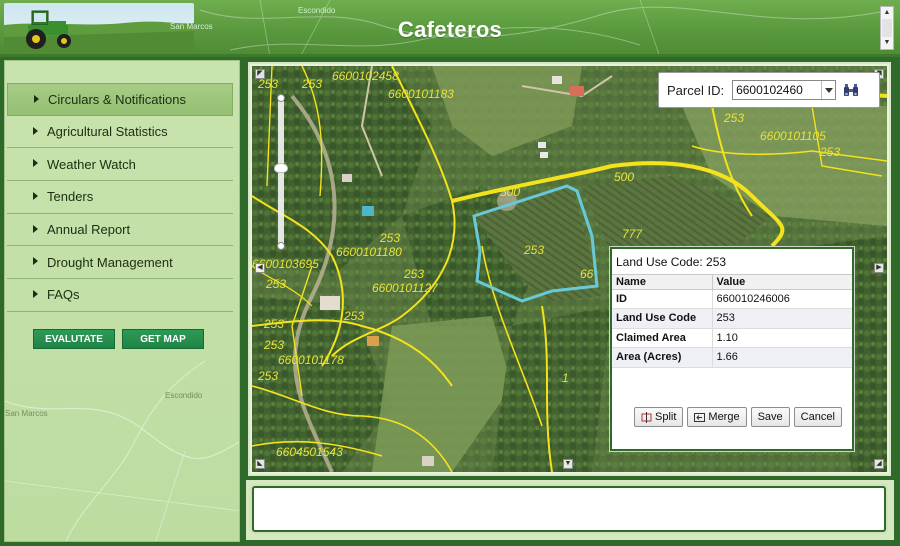 The image size is (900, 546). What do you see at coordinates (63, 295) in the screenshot?
I see `sidebar-item-label: FAQs` at bounding box center [63, 295].